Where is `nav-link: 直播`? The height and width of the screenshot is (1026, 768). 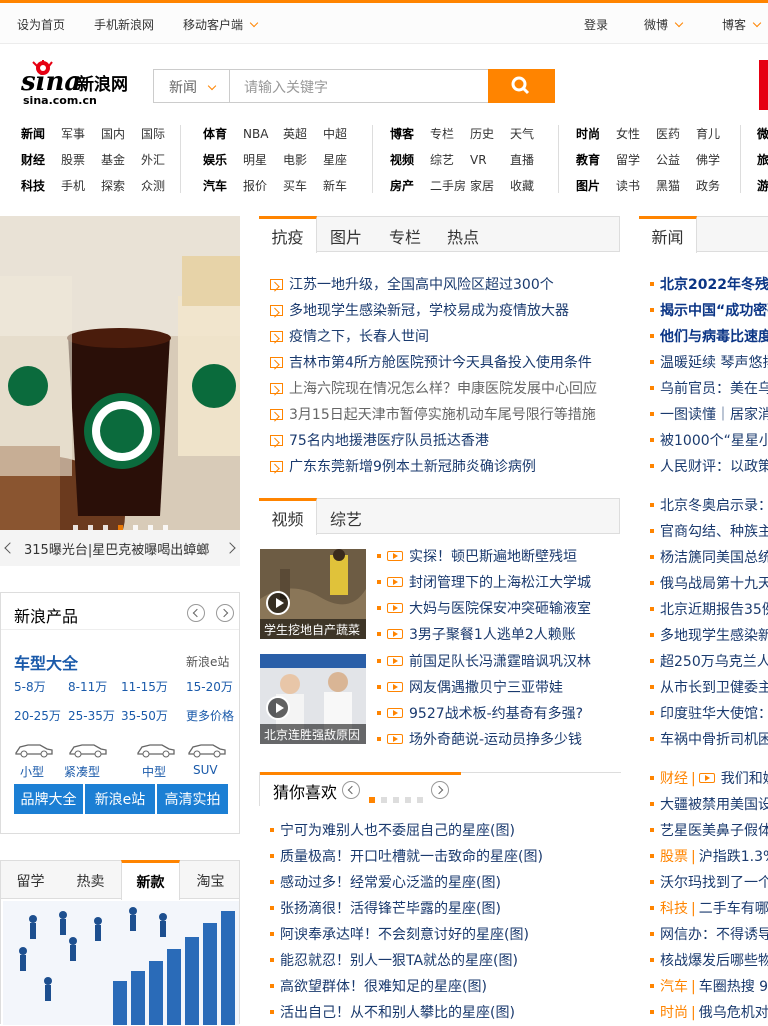 nav-link: 直播 is located at coordinates (522, 160).